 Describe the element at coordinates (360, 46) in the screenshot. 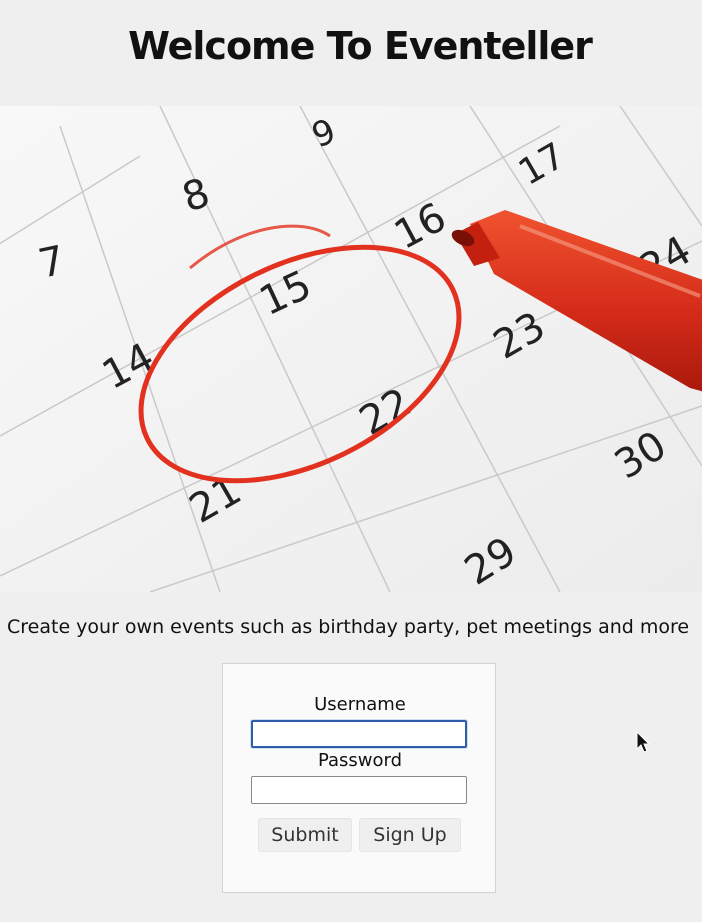

I see `page-title: Welcome To Eventeller` at that location.